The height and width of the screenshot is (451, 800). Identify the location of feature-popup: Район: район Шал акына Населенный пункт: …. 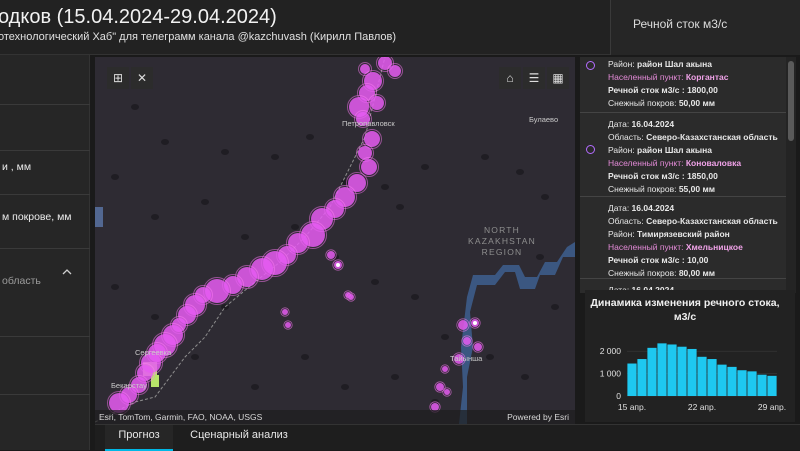
(684, 175).